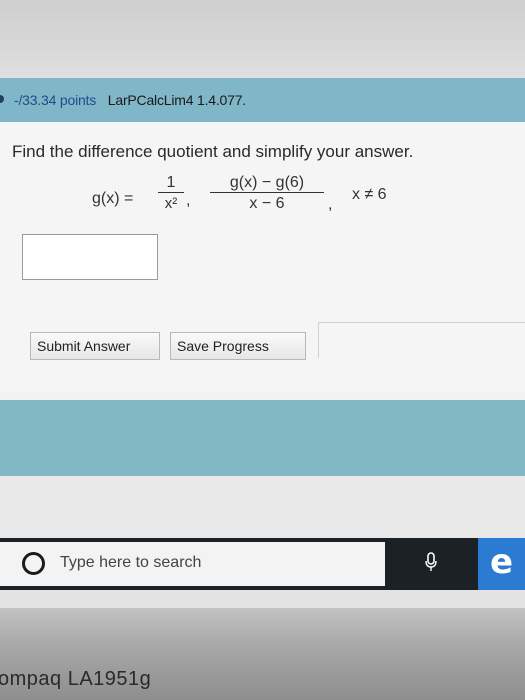 Image resolution: width=525 pixels, height=700 pixels. What do you see at coordinates (262, 39) in the screenshot?
I see `monitor-bezel-top` at bounding box center [262, 39].